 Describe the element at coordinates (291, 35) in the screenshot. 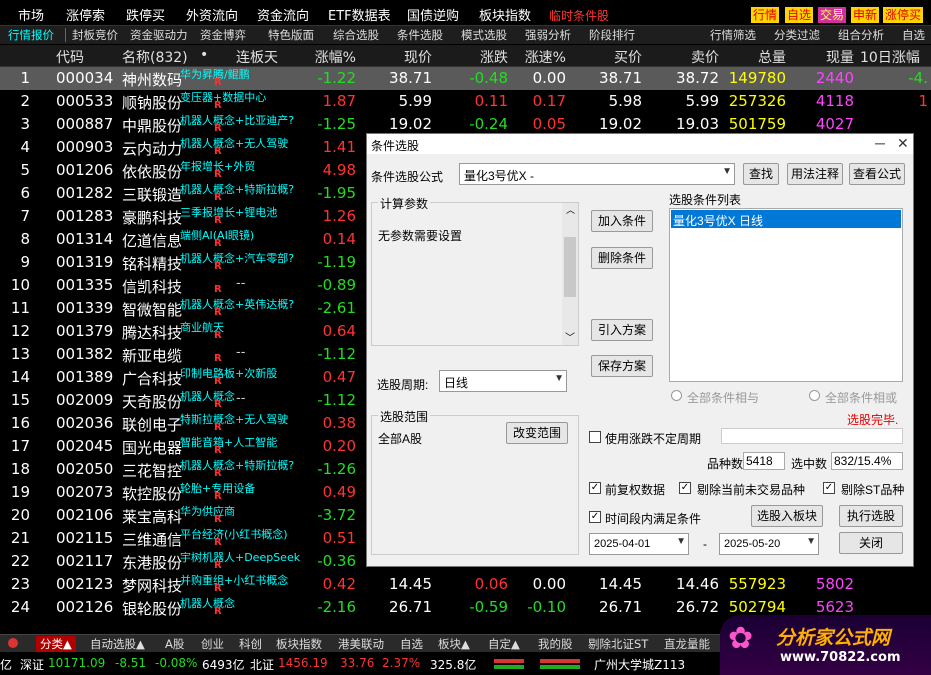

I see `tab-special-layout: 特色版面` at that location.